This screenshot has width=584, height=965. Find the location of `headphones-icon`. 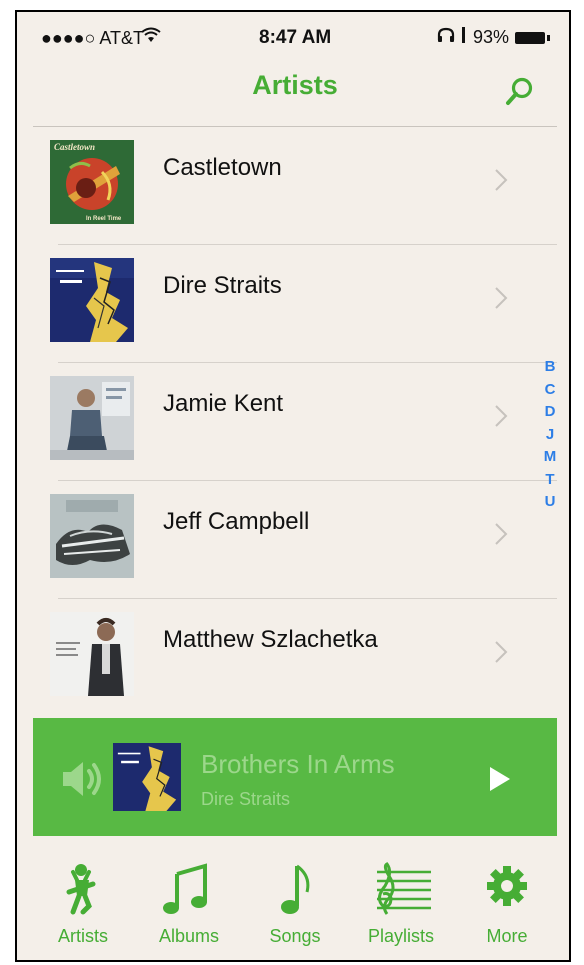

headphones-icon is located at coordinates (446, 37).